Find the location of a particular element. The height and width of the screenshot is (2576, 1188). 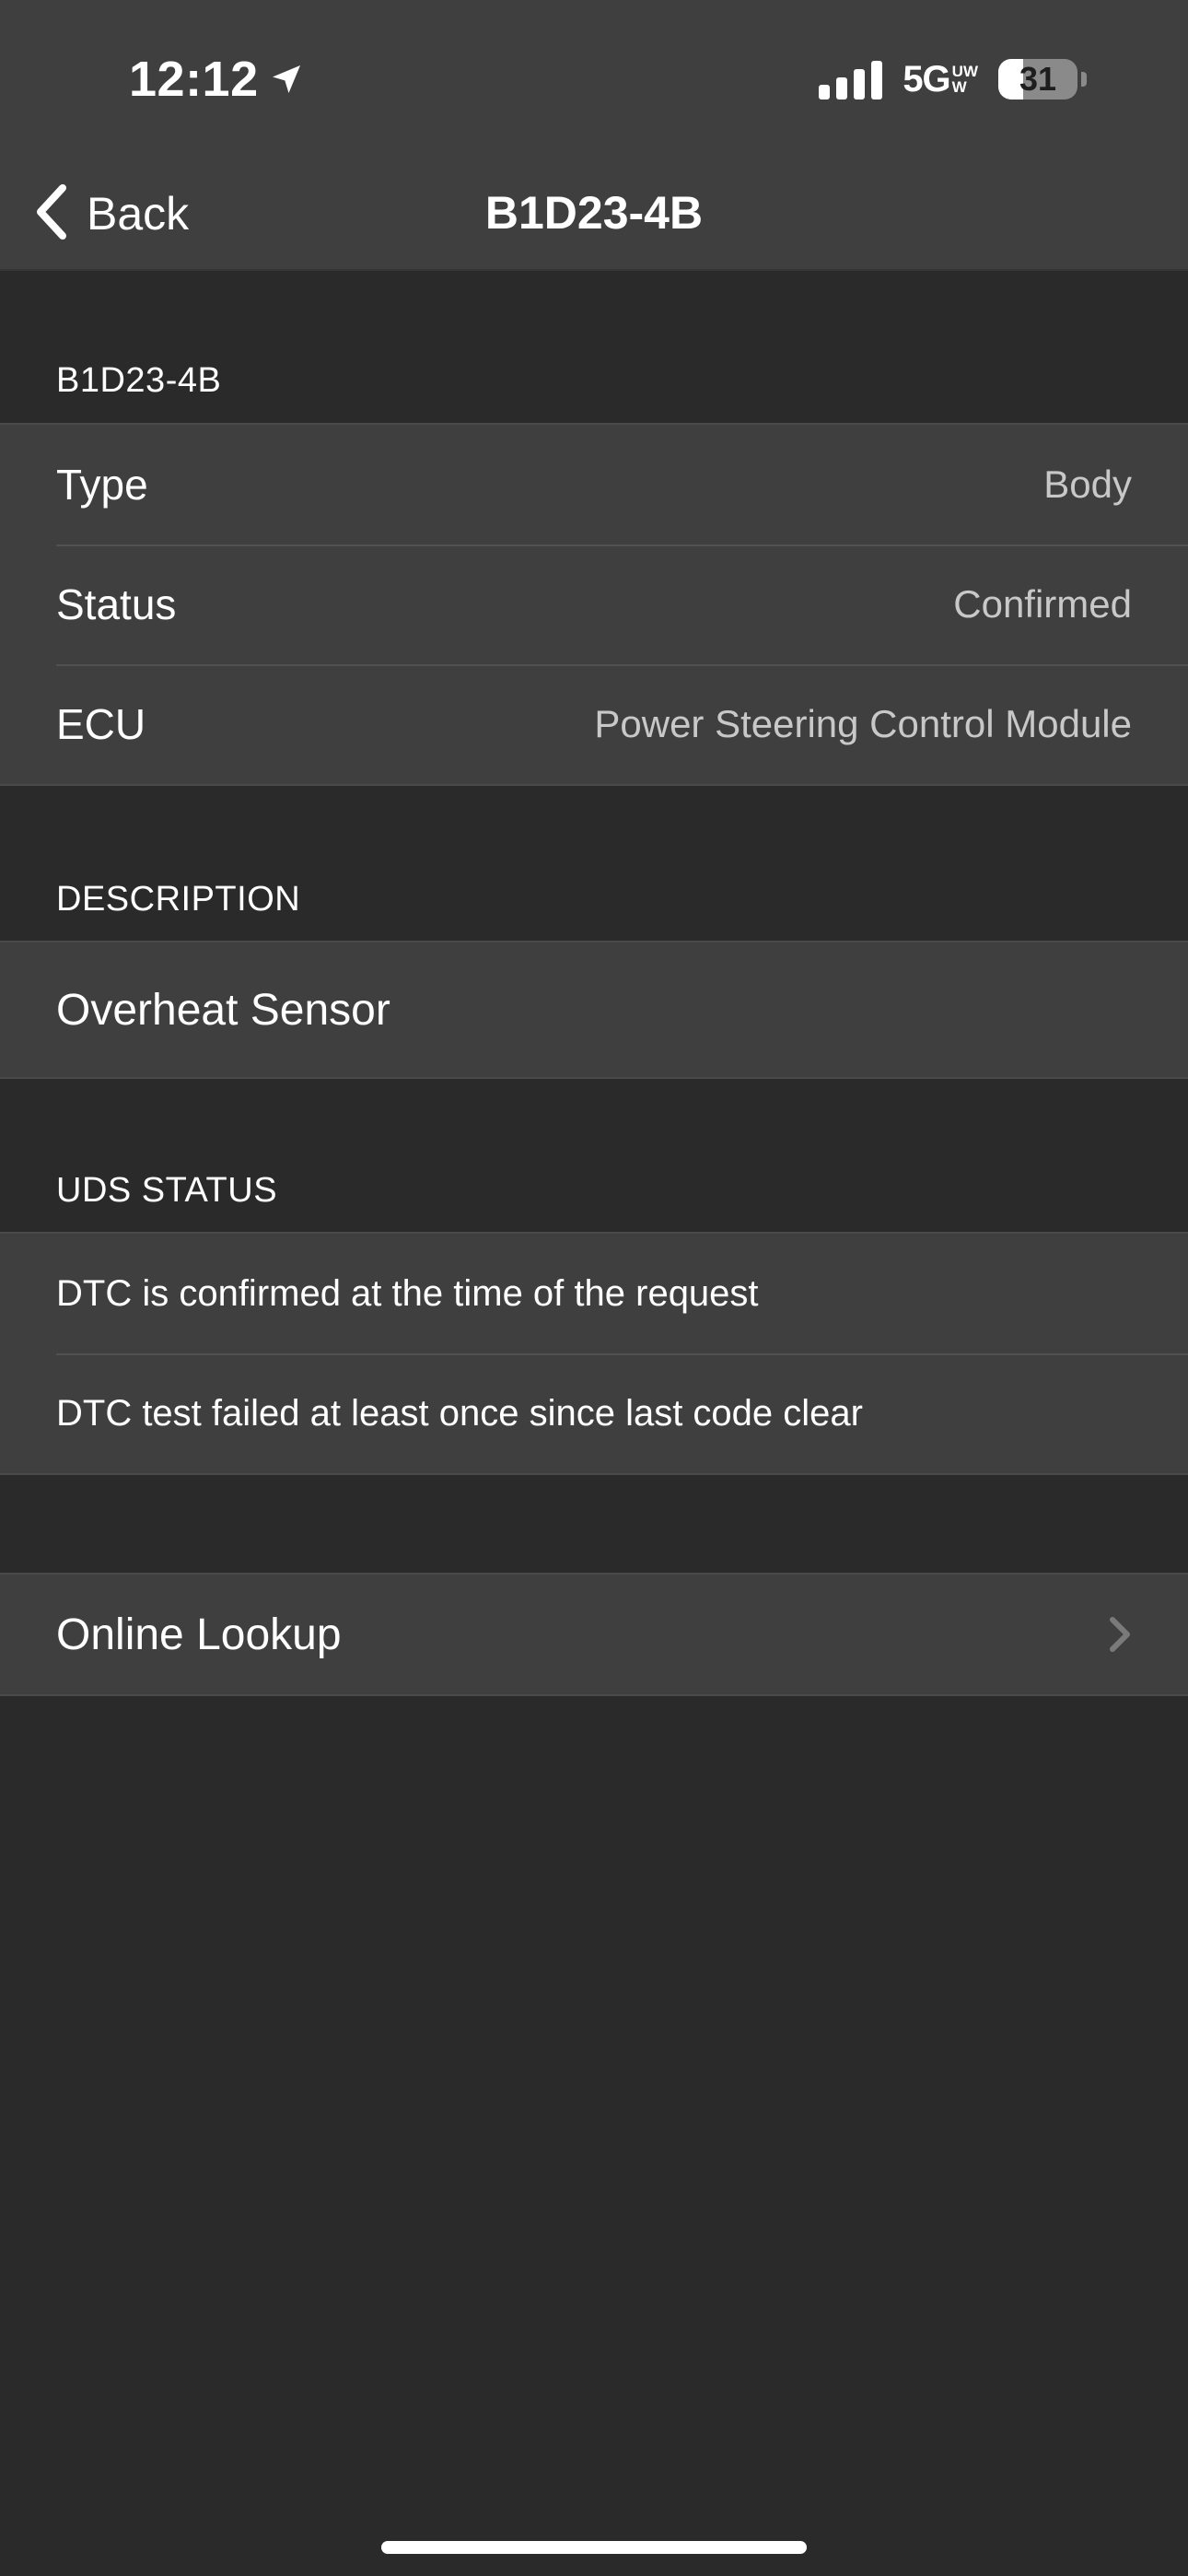

battery-cap is located at coordinates (1084, 79).